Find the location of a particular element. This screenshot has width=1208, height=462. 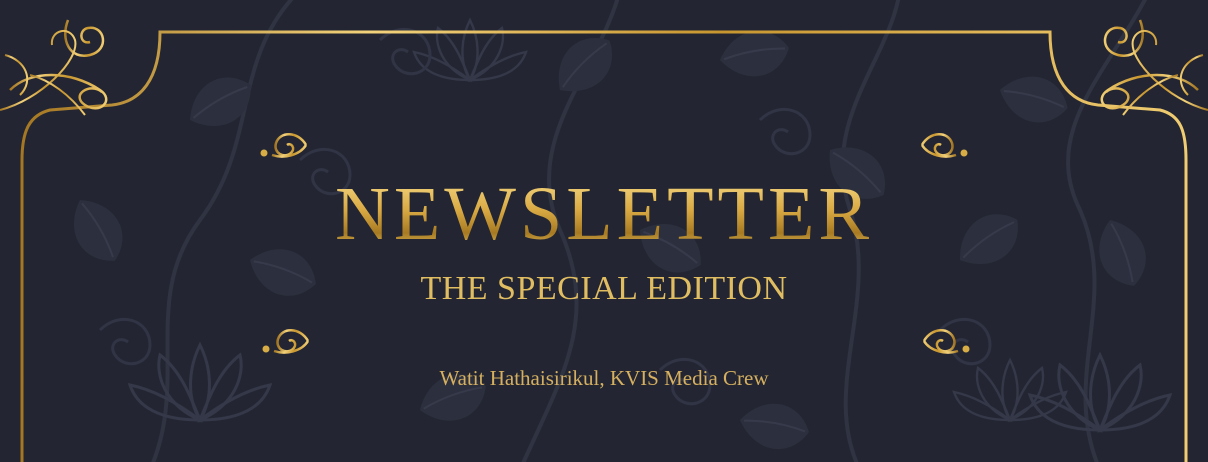

top-divider is located at coordinates (614, 145).